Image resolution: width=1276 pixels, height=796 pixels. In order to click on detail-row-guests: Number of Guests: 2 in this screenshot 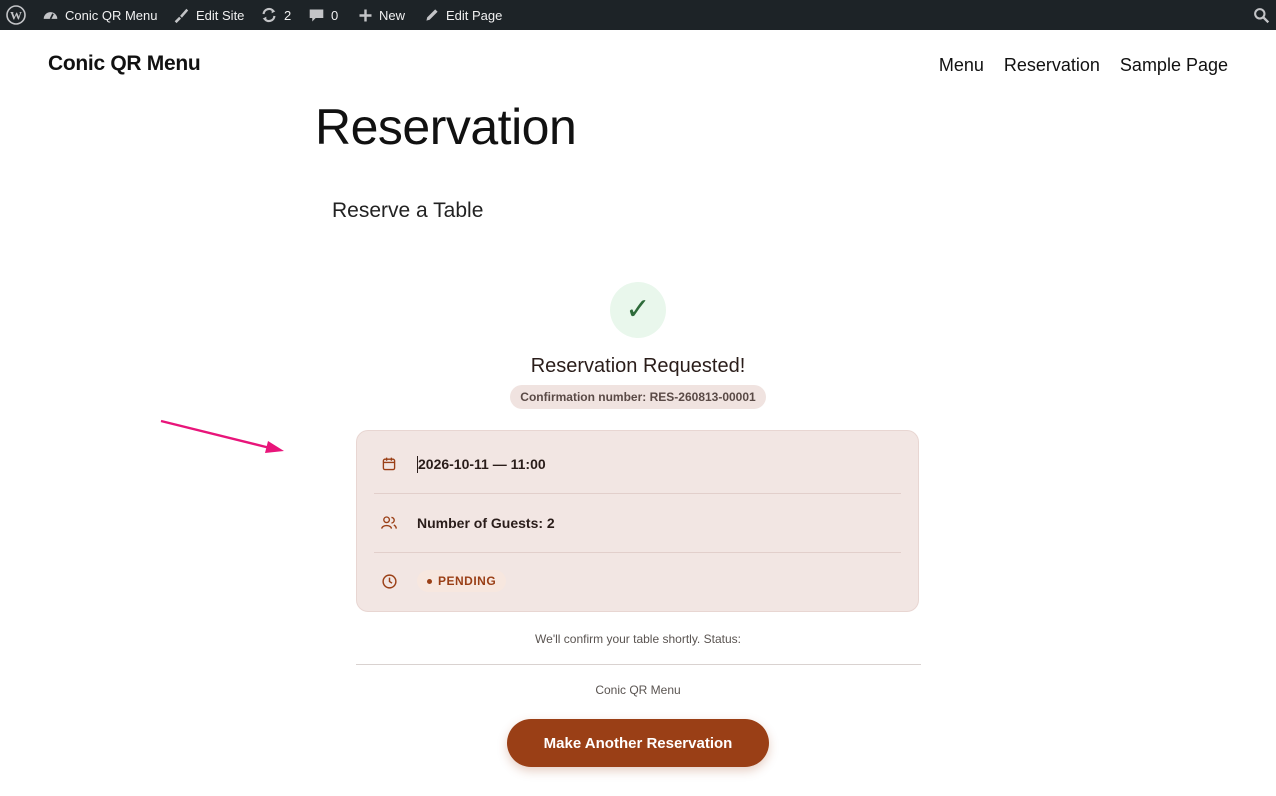, I will do `click(637, 523)`.